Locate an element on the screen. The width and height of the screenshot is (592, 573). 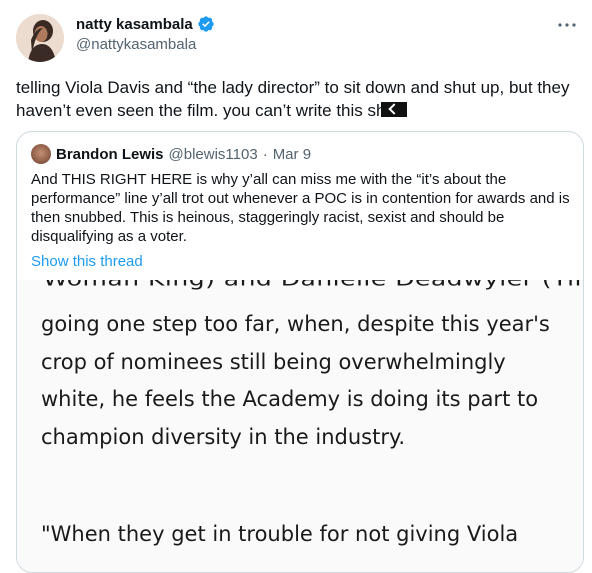
censor-bar is located at coordinates (394, 109).